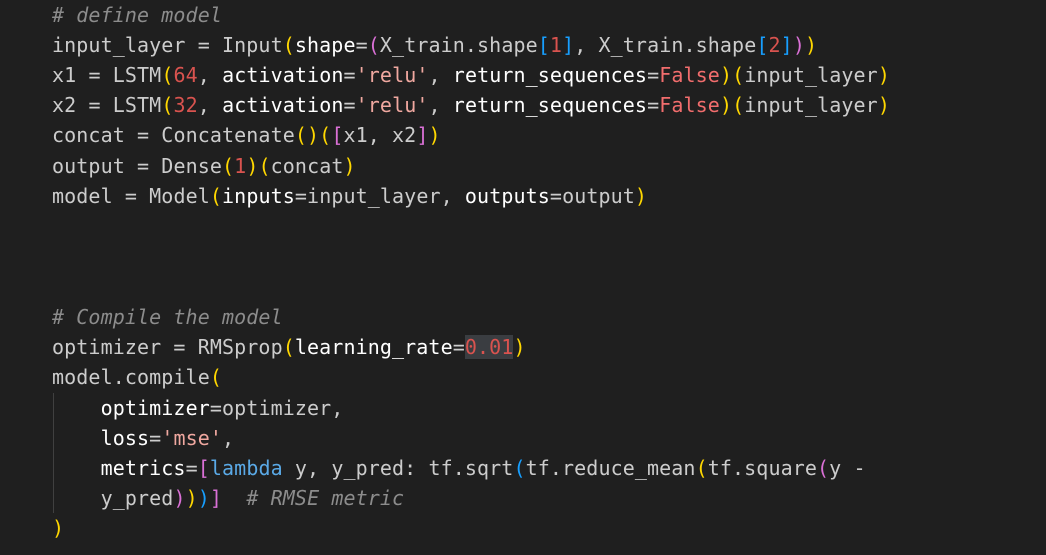 This screenshot has height=555, width=1046. I want to click on code-line: concat = Concatenate()([x1, x2]), so click(246, 135).